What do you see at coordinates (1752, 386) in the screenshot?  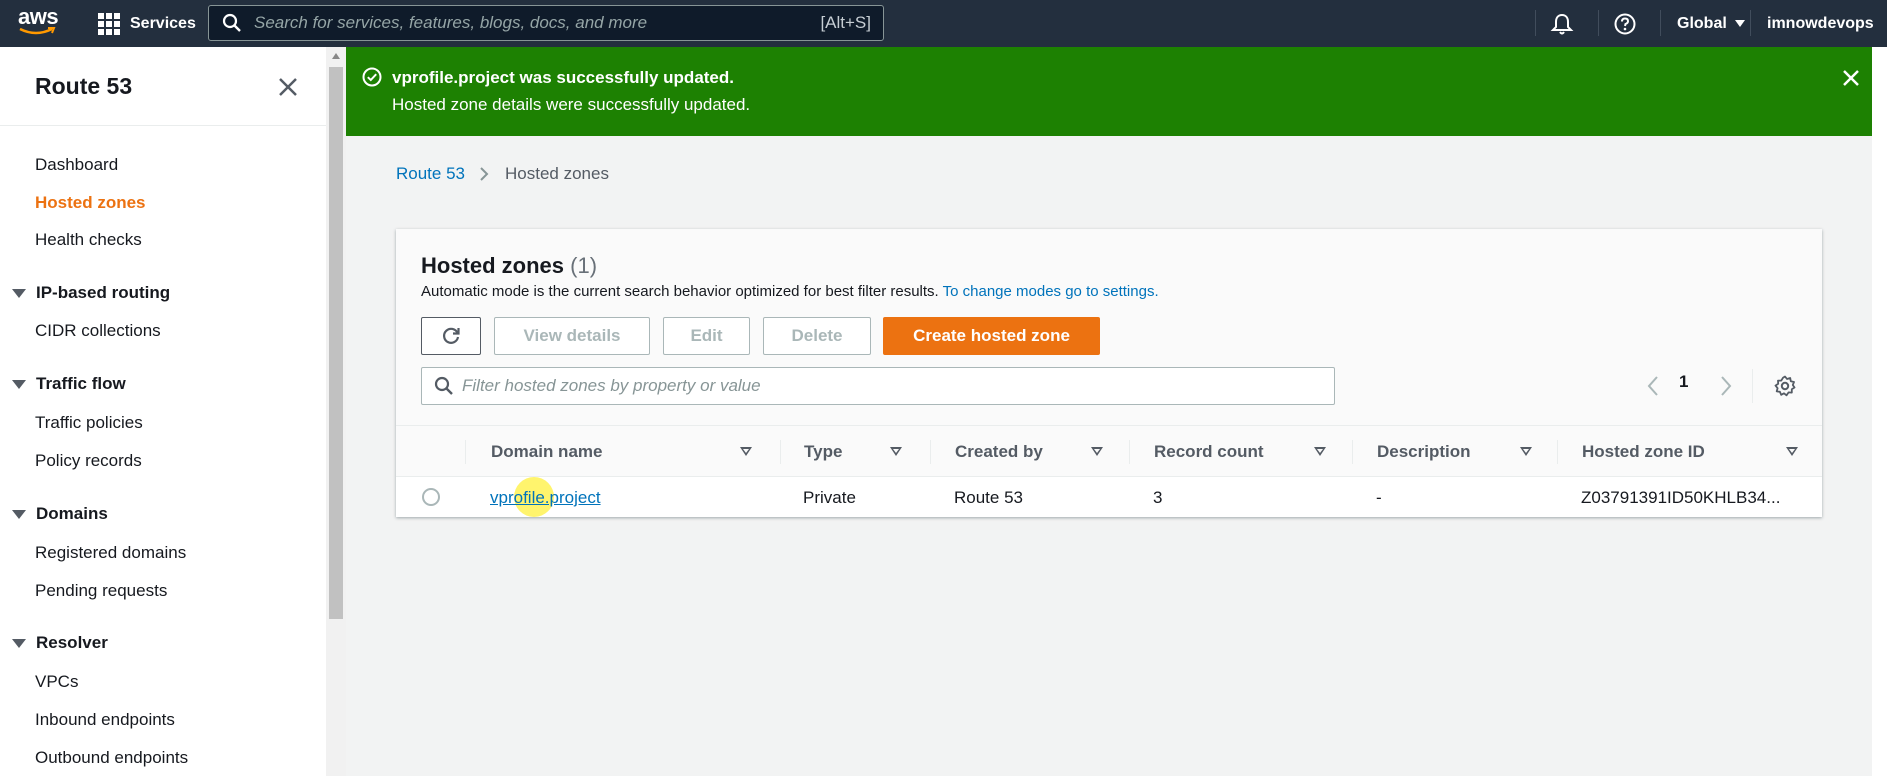 I see `pager-divider` at bounding box center [1752, 386].